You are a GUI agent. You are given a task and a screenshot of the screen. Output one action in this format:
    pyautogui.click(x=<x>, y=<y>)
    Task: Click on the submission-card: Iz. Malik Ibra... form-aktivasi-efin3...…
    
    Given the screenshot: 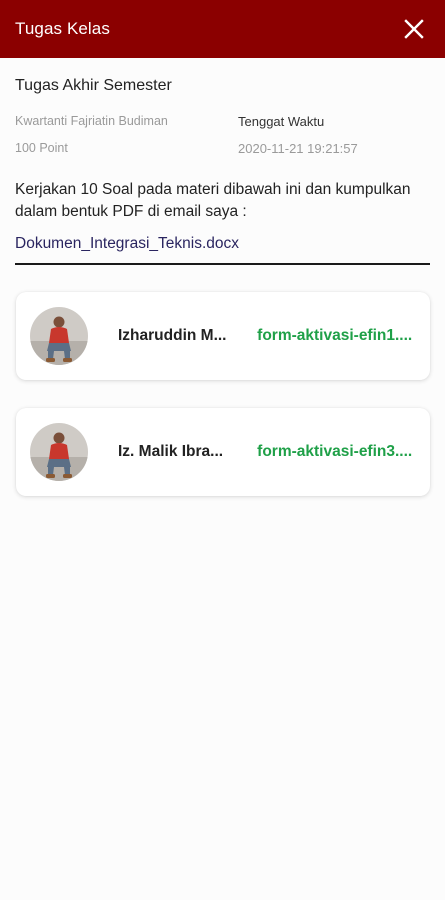 What is the action you would take?
    pyautogui.click(x=223, y=452)
    